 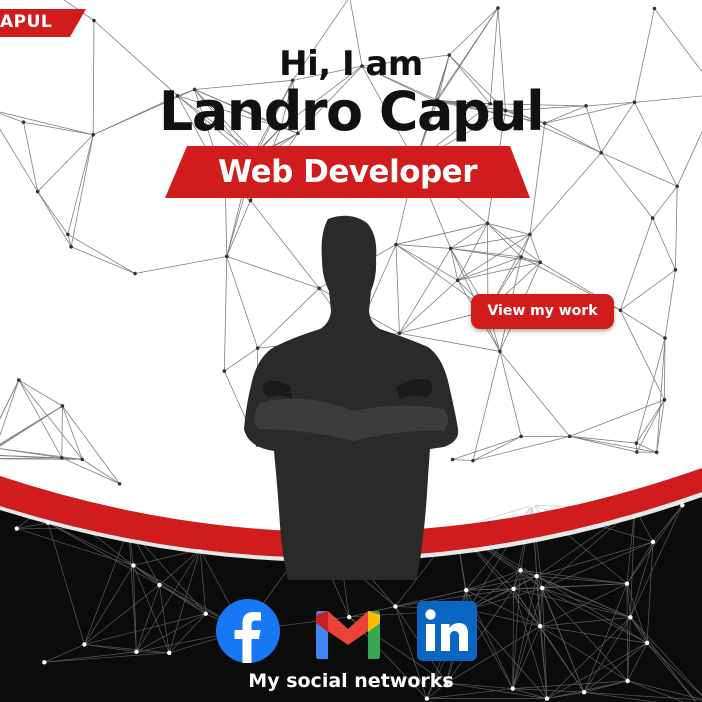 I want to click on view-my-work-button: View my work, so click(x=542, y=311).